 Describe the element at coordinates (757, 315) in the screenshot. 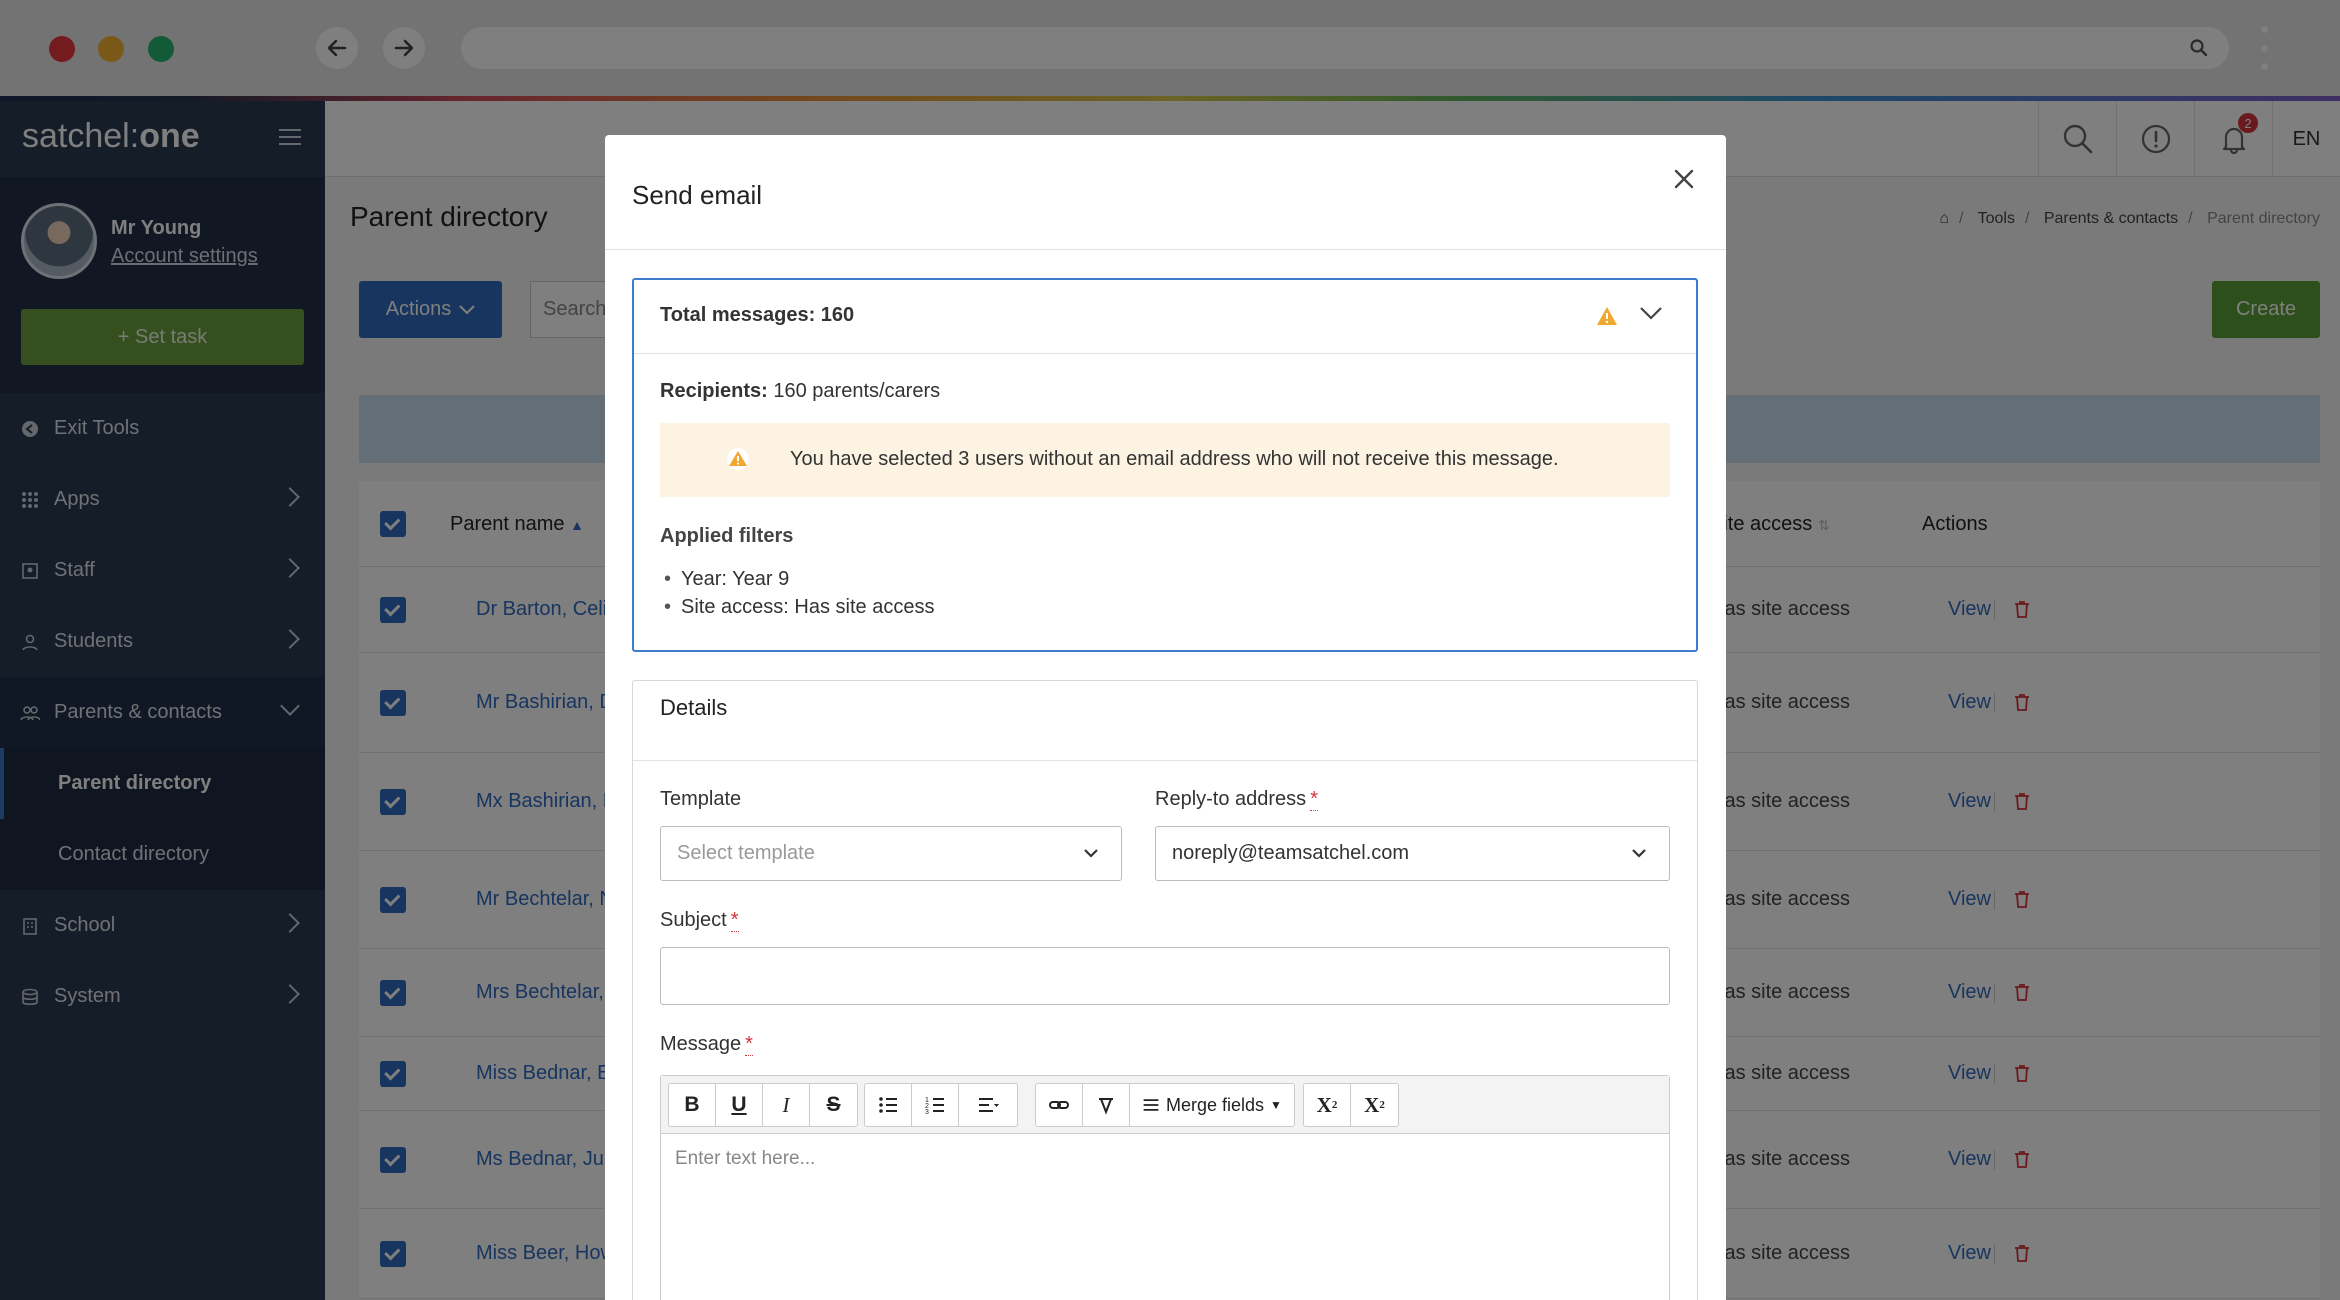

I see `total-messages: Total messages: 160` at that location.